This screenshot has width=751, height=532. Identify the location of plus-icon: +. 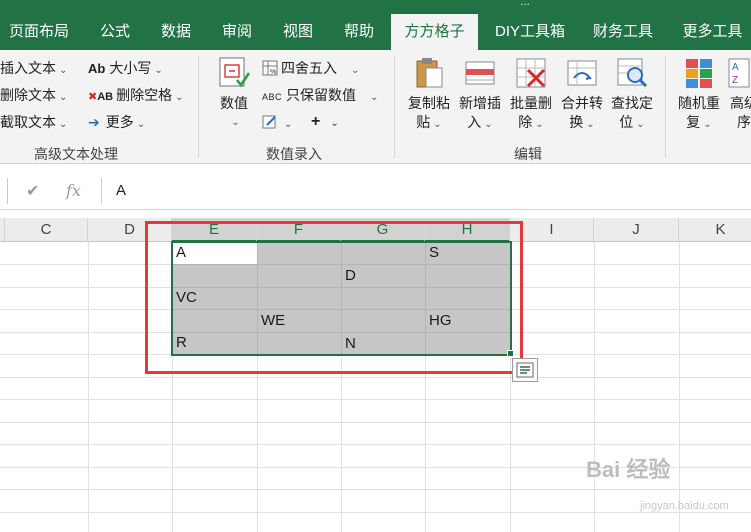
(316, 121).